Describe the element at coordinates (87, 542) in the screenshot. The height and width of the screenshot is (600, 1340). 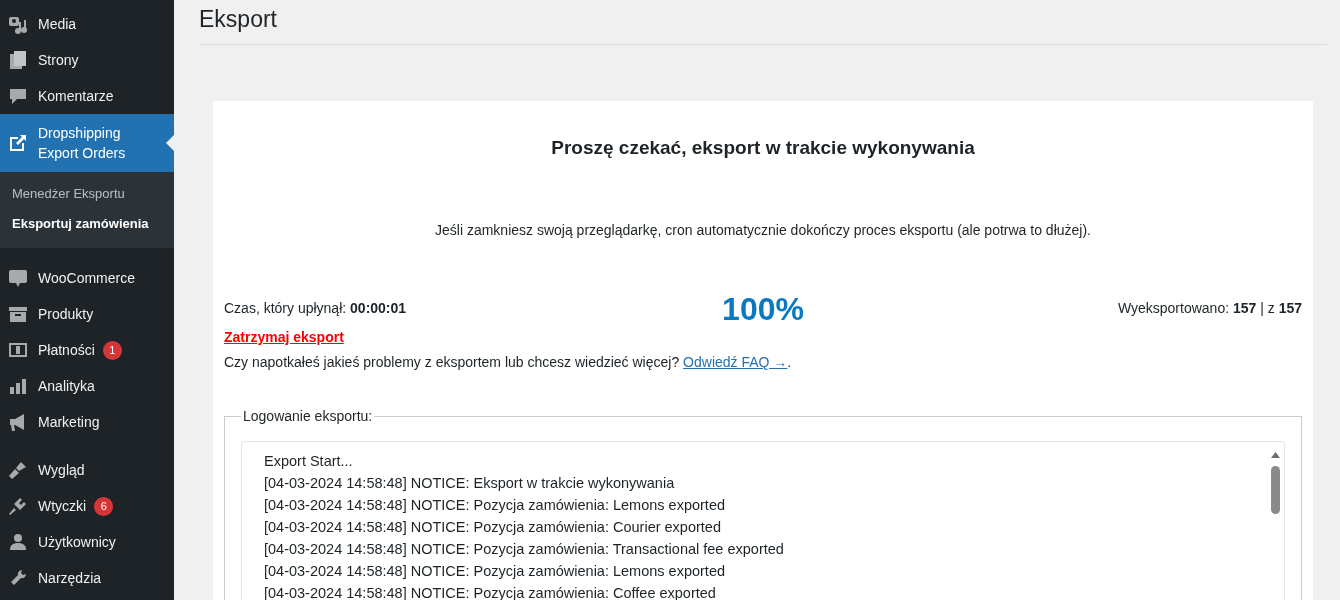
I see `menu-item: Użytkownicy` at that location.